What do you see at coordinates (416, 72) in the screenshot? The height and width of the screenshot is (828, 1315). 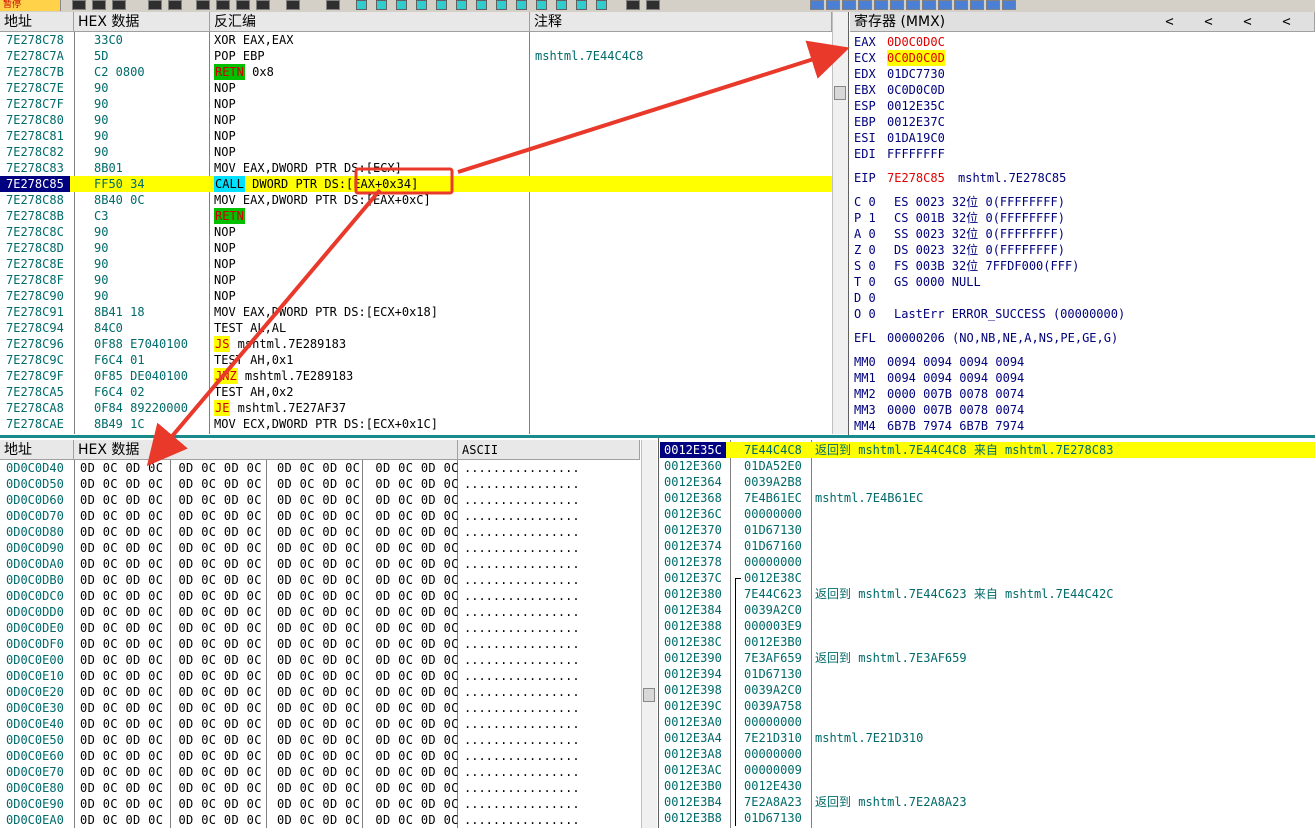 I see `disasm-row: 7E278C7B C2 0800 RETN 0x8` at bounding box center [416, 72].